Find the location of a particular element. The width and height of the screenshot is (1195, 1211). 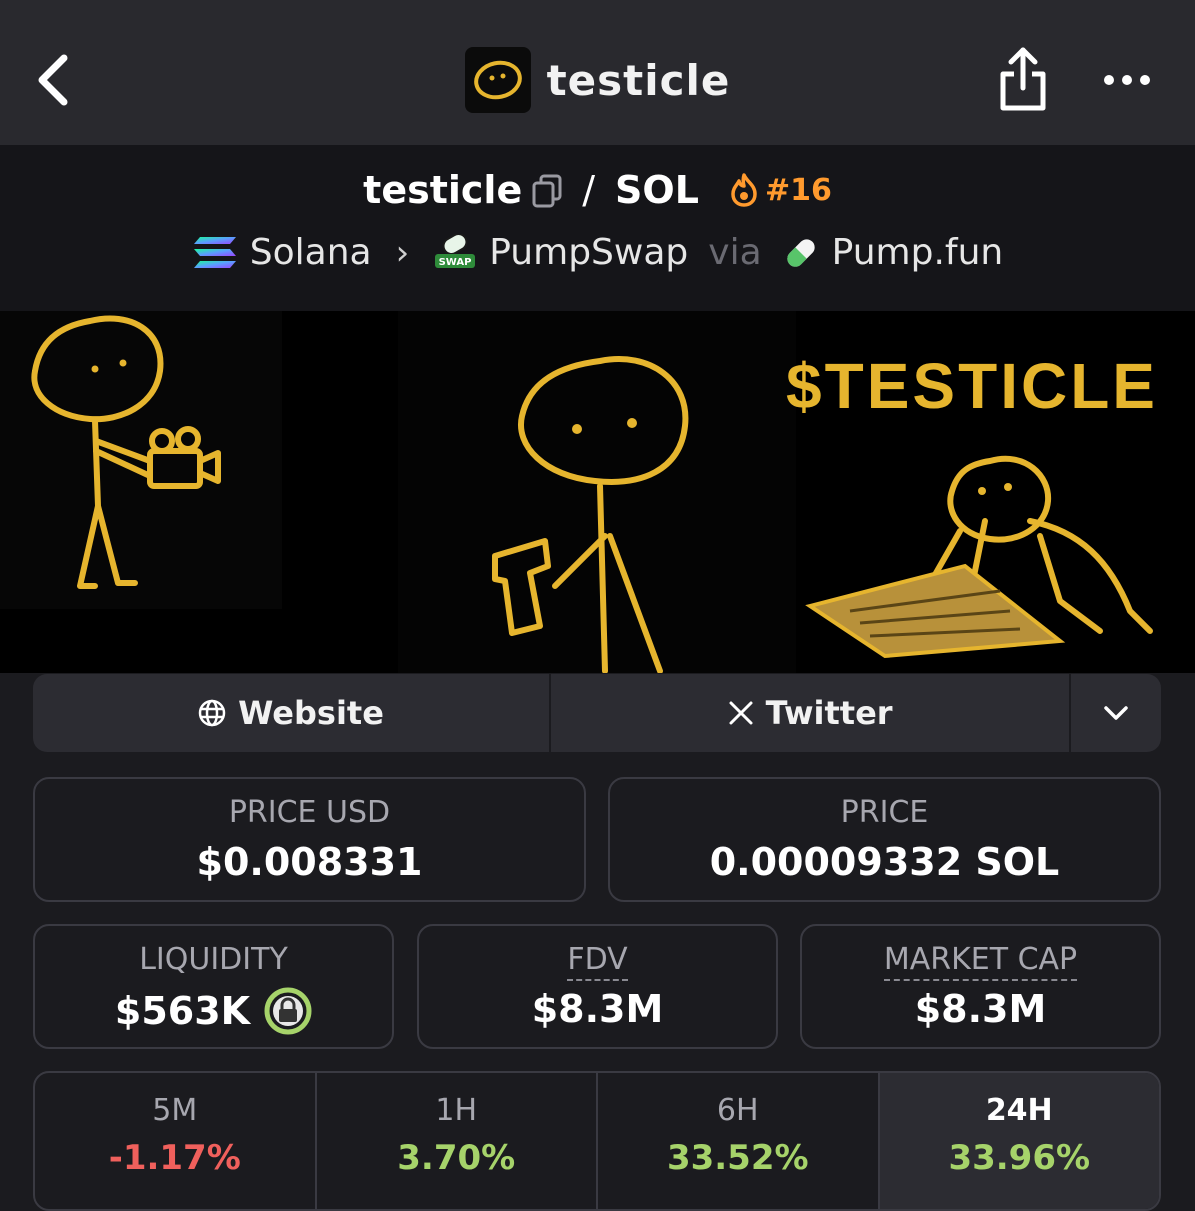

tab-6h-label: 6H is located at coordinates (737, 1110).